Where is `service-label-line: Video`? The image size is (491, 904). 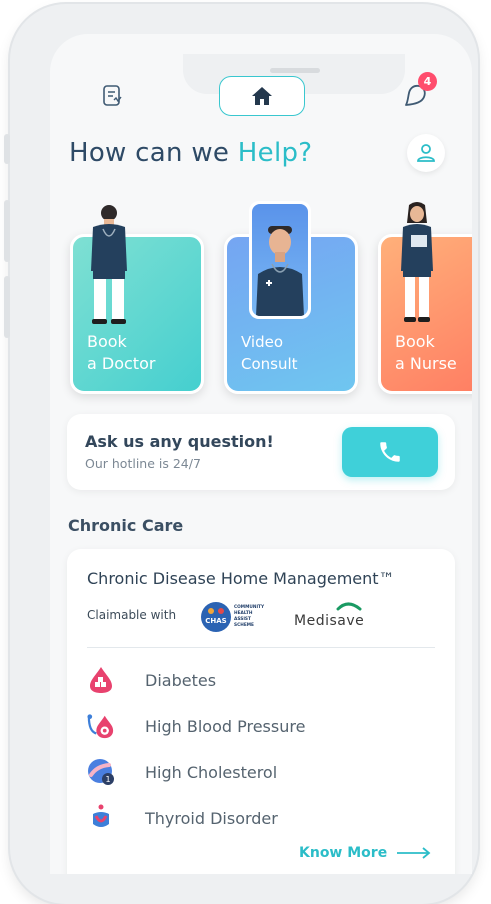 service-label-line: Video is located at coordinates (262, 342).